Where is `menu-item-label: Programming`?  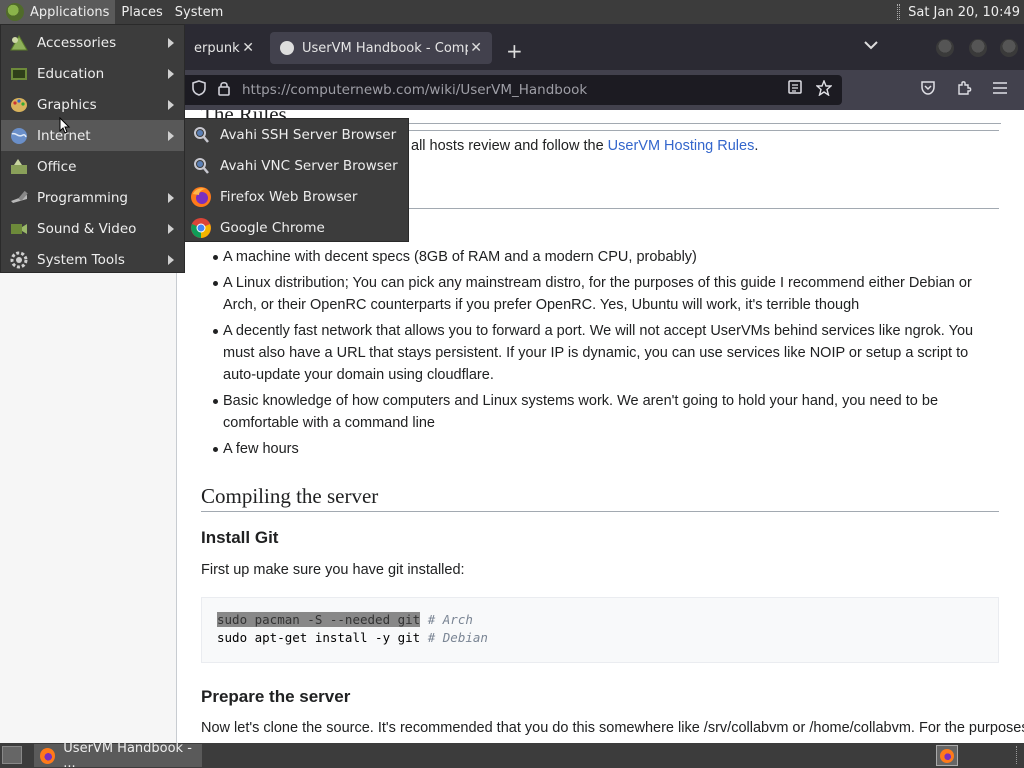
menu-item-label: Programming is located at coordinates (82, 197).